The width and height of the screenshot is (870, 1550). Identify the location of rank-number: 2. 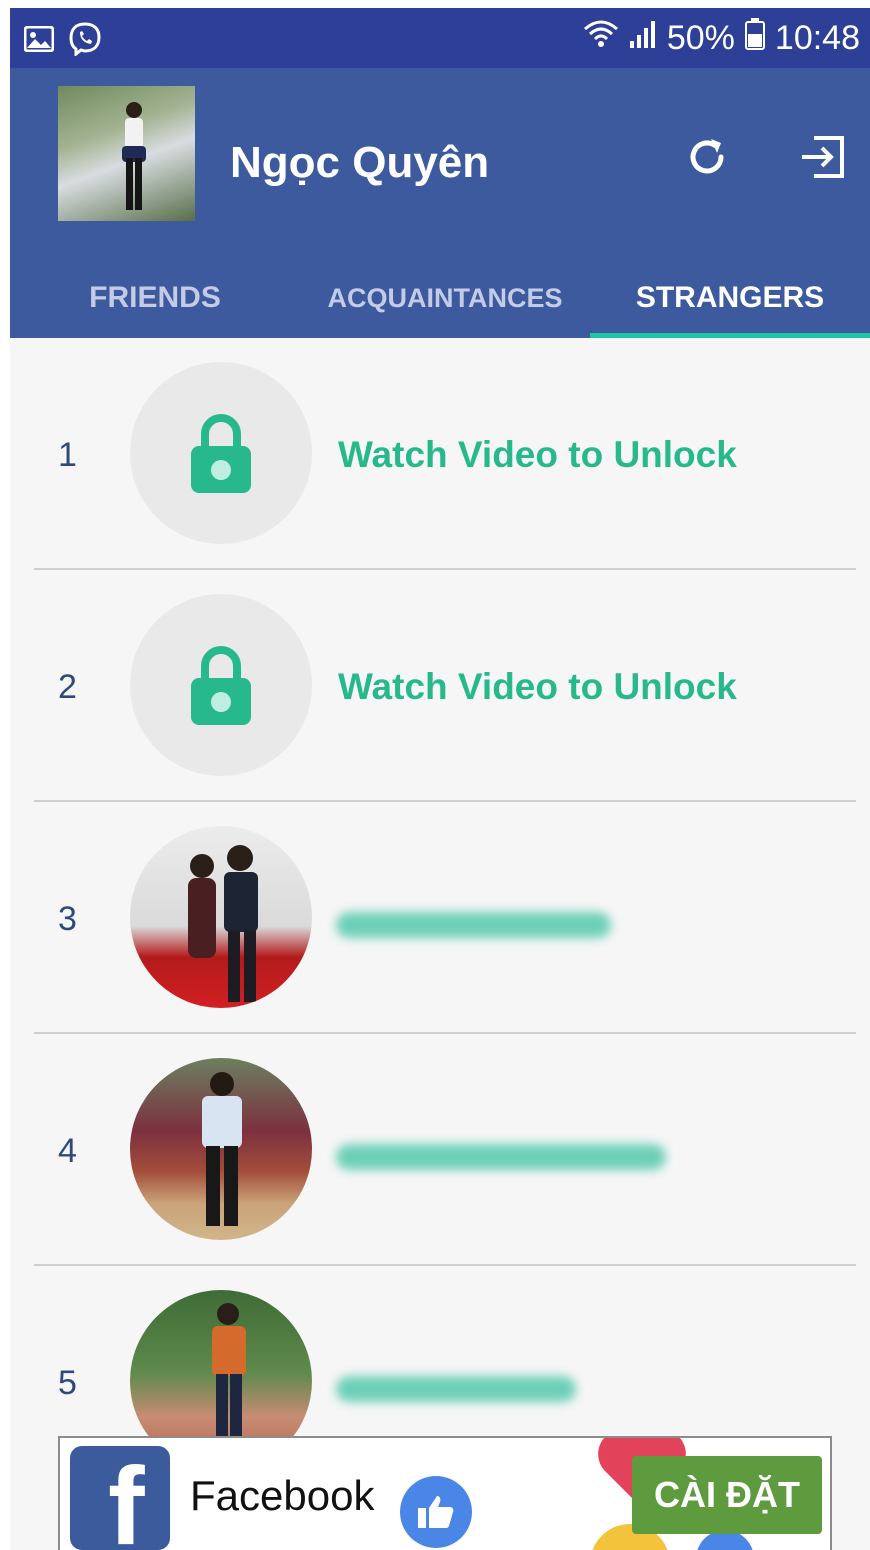
(67, 687).